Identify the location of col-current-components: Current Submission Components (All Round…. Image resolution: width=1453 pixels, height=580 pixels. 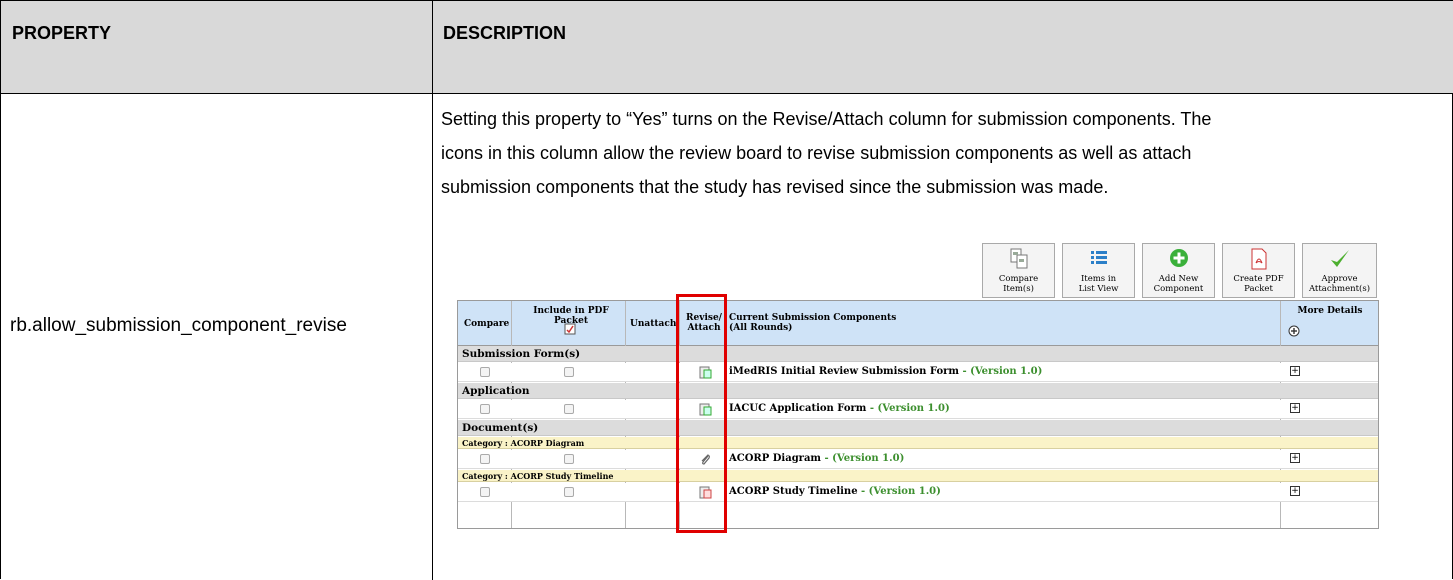
(812, 323).